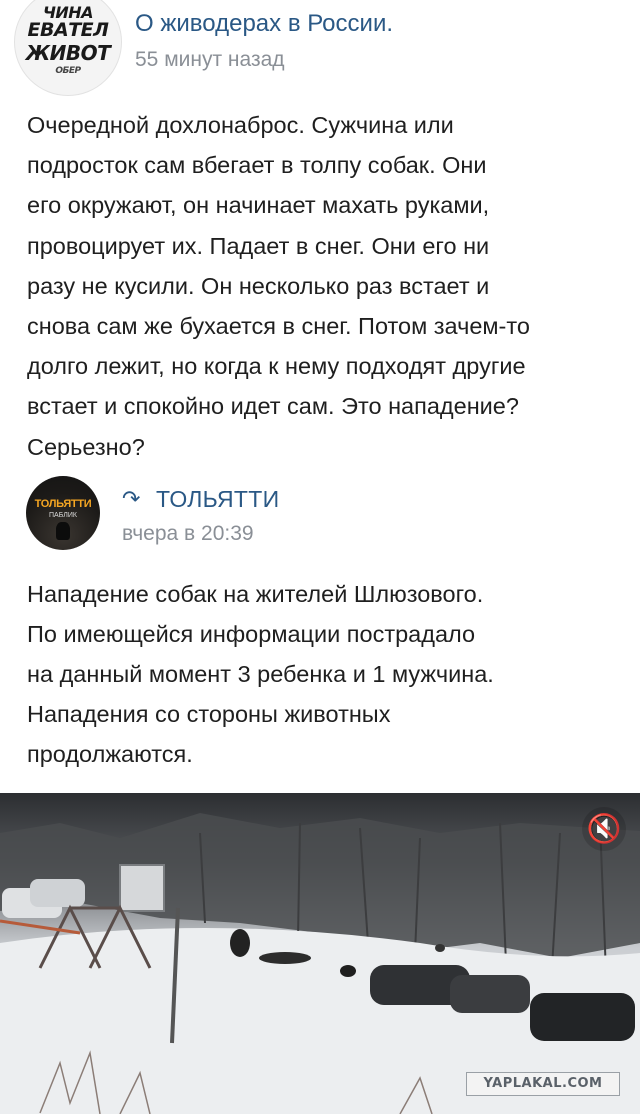  I want to click on site-watermark: YAPLAKAL.COM, so click(543, 1084).